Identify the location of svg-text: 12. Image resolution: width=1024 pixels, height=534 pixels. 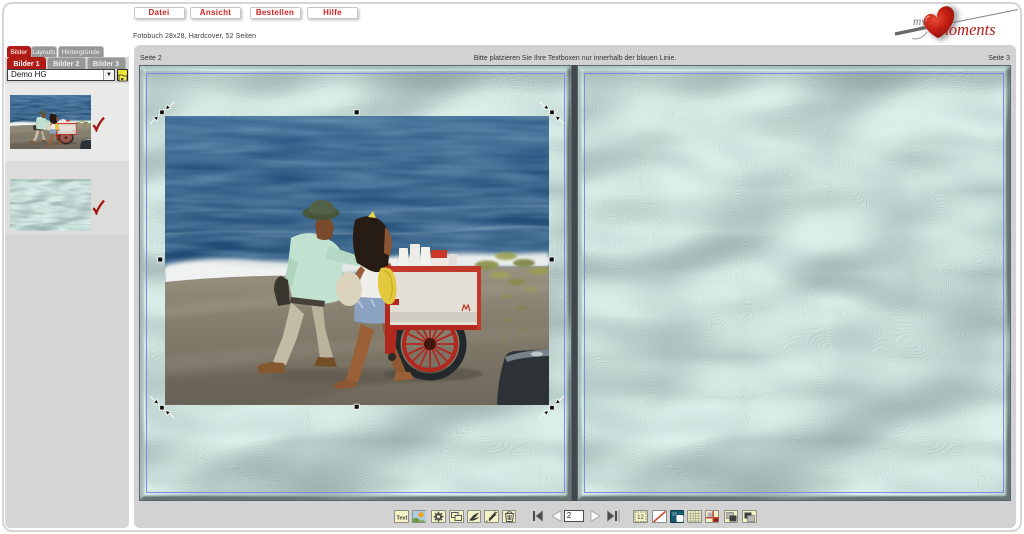
(640, 518).